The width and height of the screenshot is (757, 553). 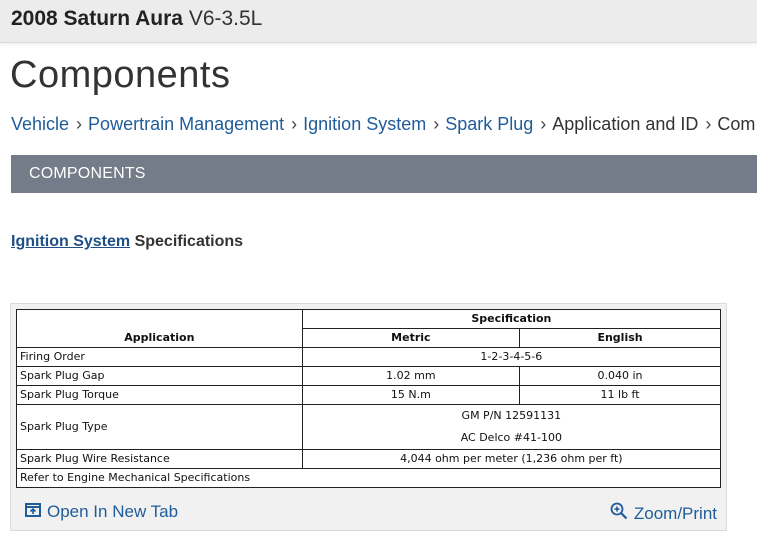 I want to click on vehicle-title: 2008 Saturn Aura V6-3.5L, so click(x=136, y=19).